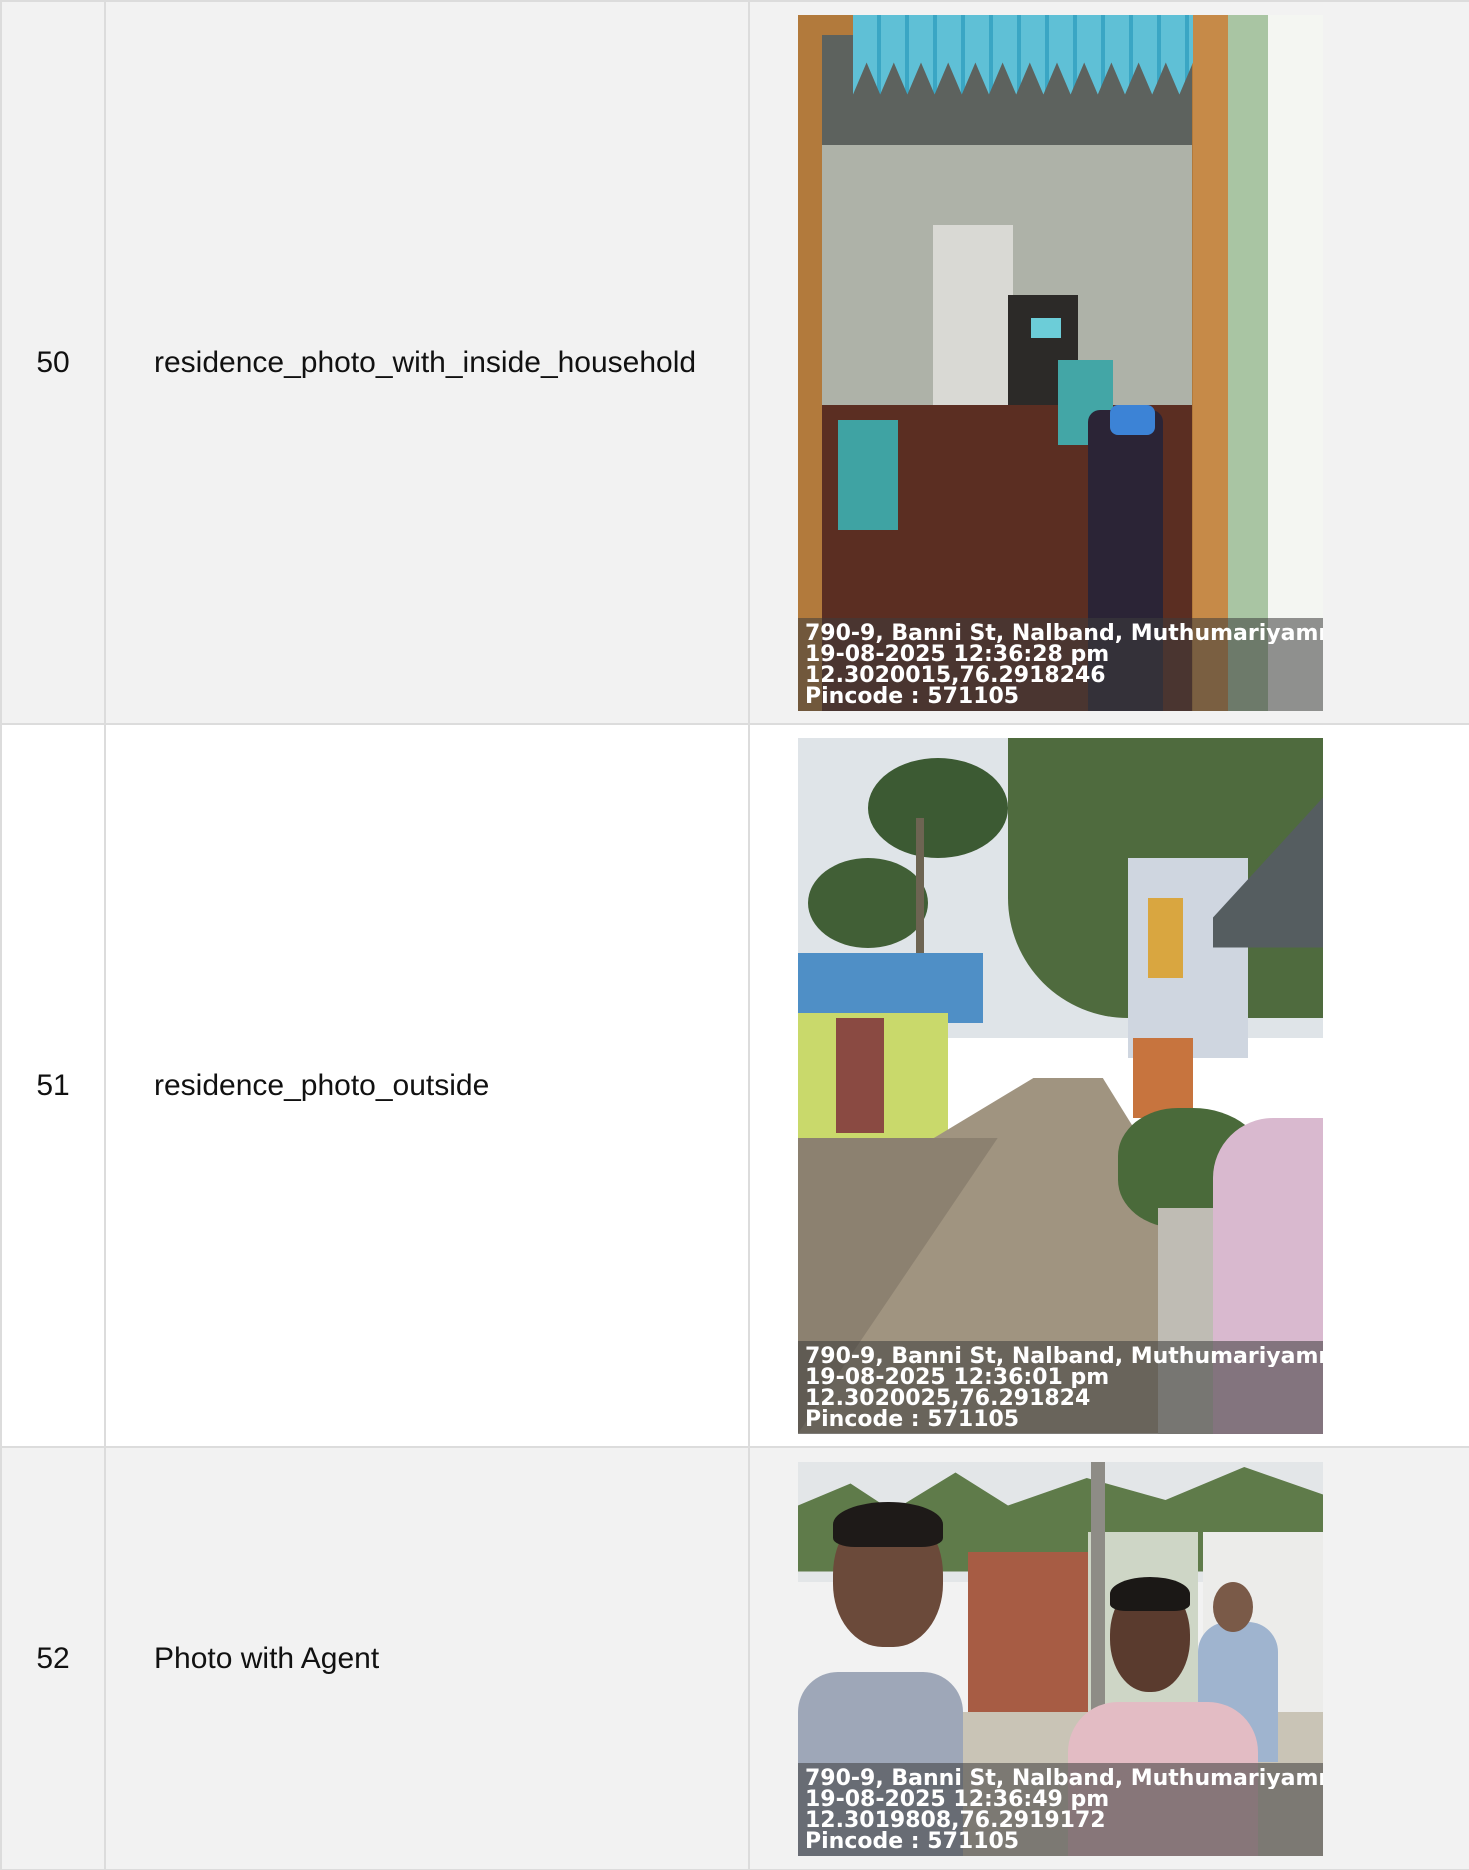 This screenshot has width=1469, height=1870. What do you see at coordinates (955, 1820) in the screenshot?
I see `stamp-coords: 12.3019808,76.2919172` at bounding box center [955, 1820].